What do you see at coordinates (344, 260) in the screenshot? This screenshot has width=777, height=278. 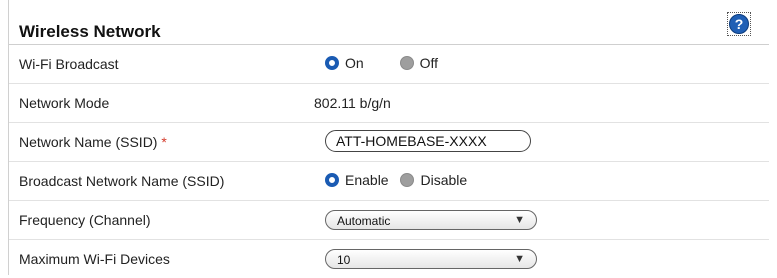 I see `max-devices-selected-value: 10` at bounding box center [344, 260].